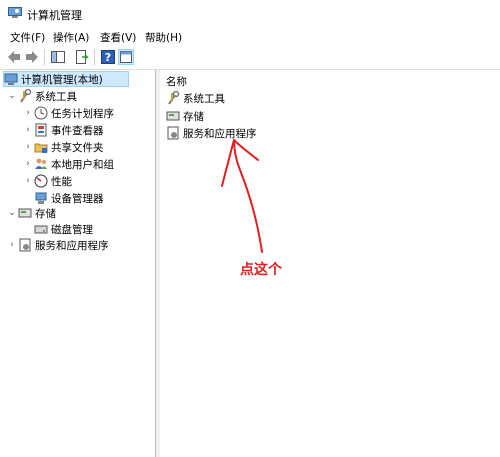  Describe the element at coordinates (261, 270) in the screenshot. I see `annotation-text: 点这个` at that location.